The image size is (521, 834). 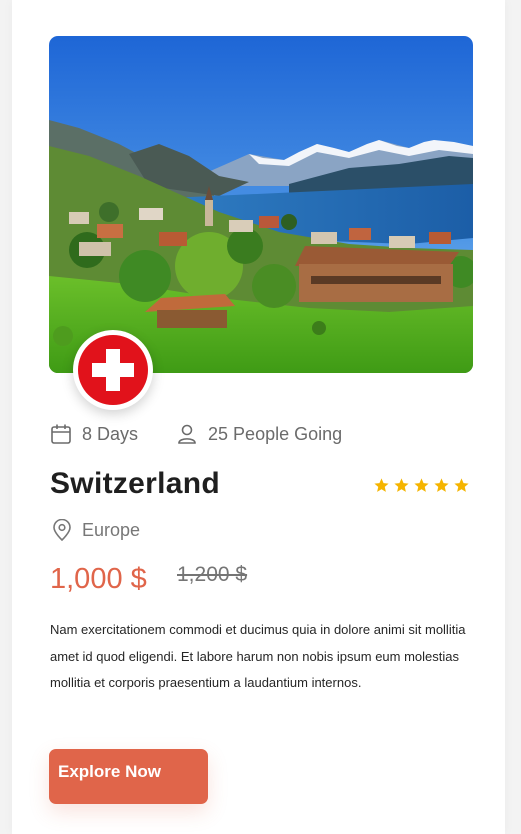 I want to click on person-icon, so click(x=187, y=434).